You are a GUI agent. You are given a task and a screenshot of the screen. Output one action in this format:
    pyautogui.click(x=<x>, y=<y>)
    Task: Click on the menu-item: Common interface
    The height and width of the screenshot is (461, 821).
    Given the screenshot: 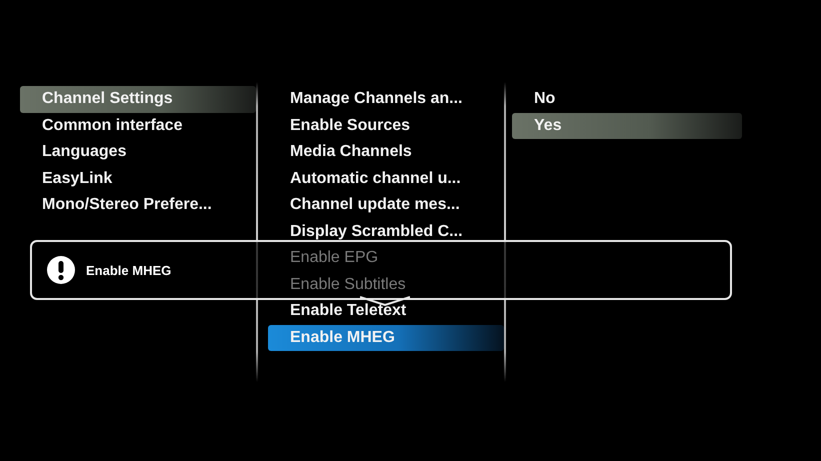 What is the action you would take?
    pyautogui.click(x=138, y=125)
    